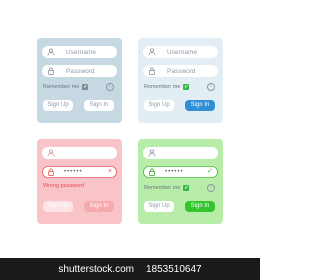  Describe the element at coordinates (79, 181) in the screenshot. I see `login-card-error: •••••• × Wrong password Sign Up Sign In` at that location.